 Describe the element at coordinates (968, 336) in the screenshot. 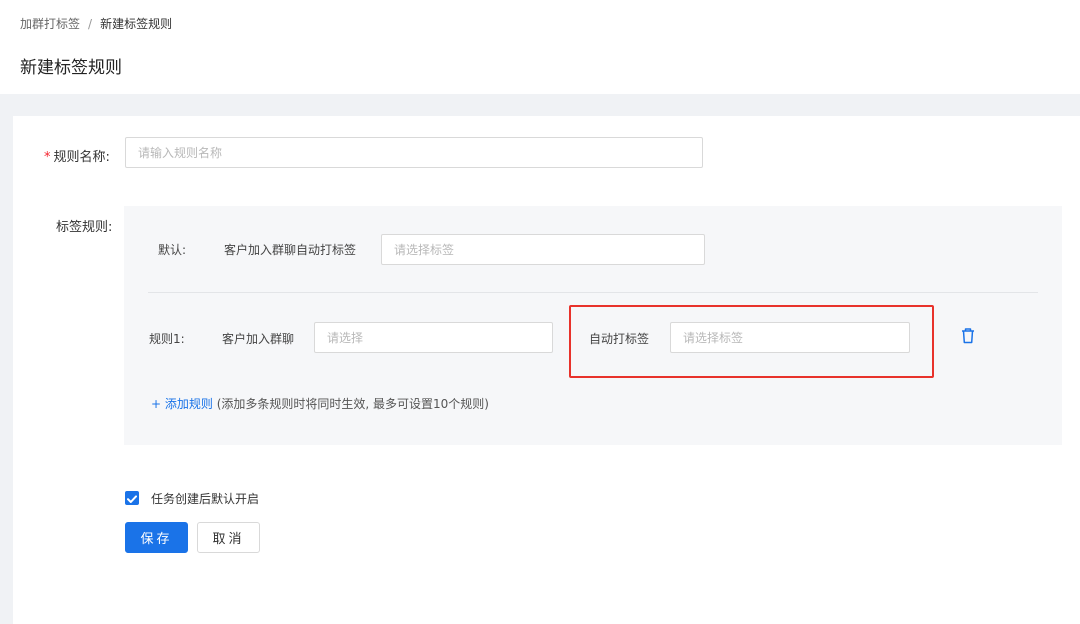

I see `trash-icon` at that location.